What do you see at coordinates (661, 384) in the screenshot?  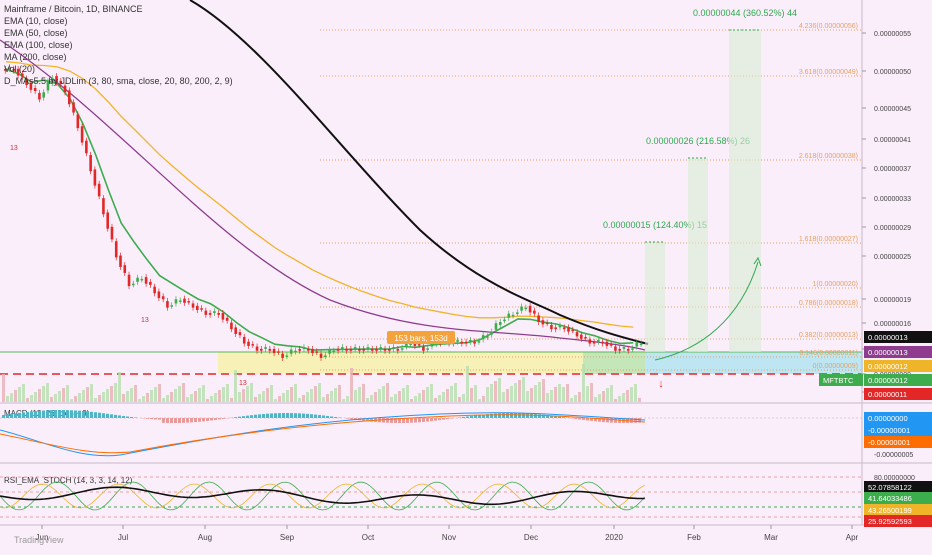 I see `sell-arrow-icon: ↓` at bounding box center [661, 384].